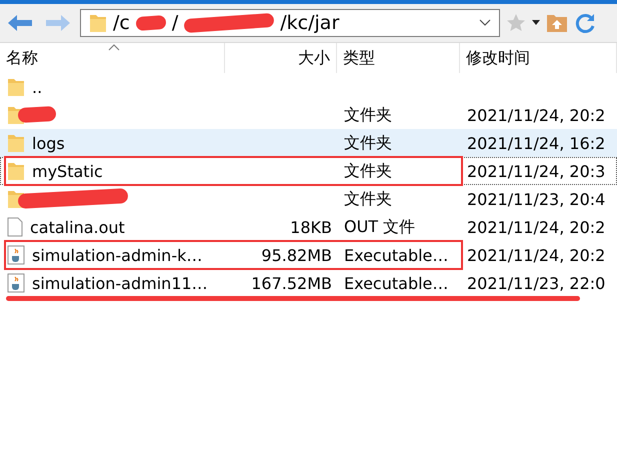 The width and height of the screenshot is (617, 468). I want to click on star-icon, so click(516, 23).